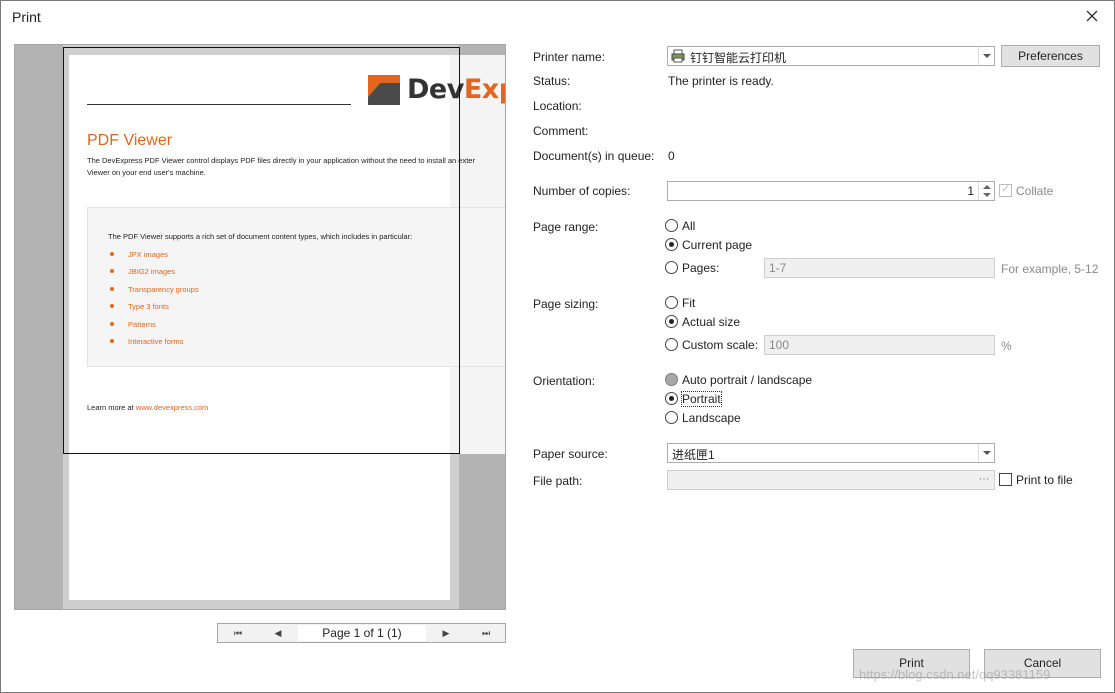 Image resolution: width=1115 pixels, height=693 pixels. What do you see at coordinates (1035, 191) in the screenshot?
I see `collate-label: Collate` at bounding box center [1035, 191].